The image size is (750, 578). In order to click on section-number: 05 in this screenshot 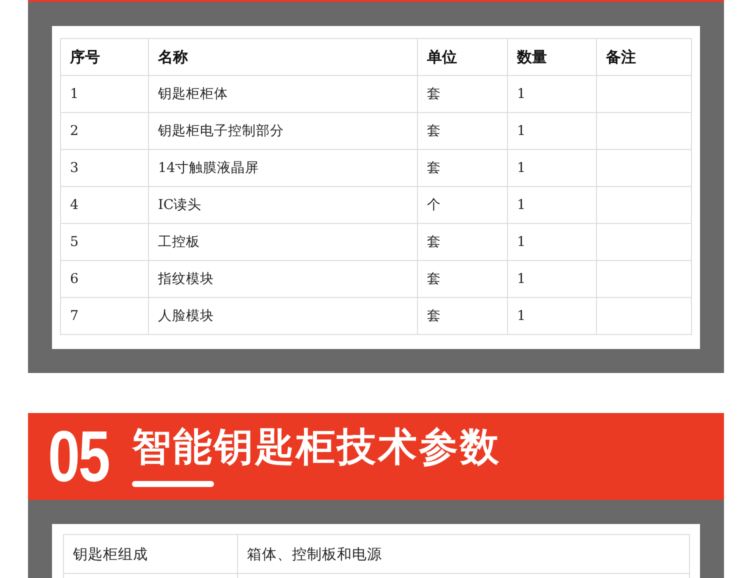, I will do `click(79, 457)`.